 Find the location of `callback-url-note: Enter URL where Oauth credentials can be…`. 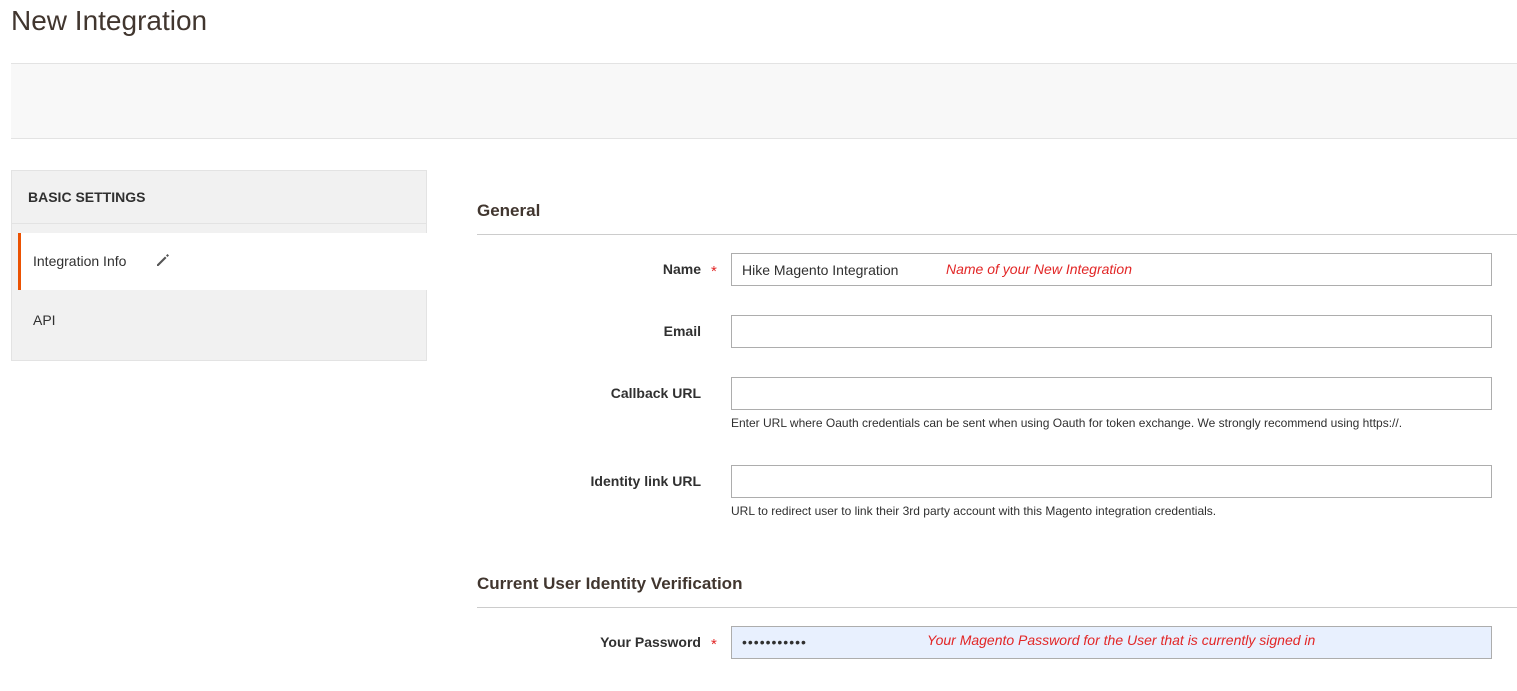

callback-url-note: Enter URL where Oauth credentials can be… is located at coordinates (1067, 423).